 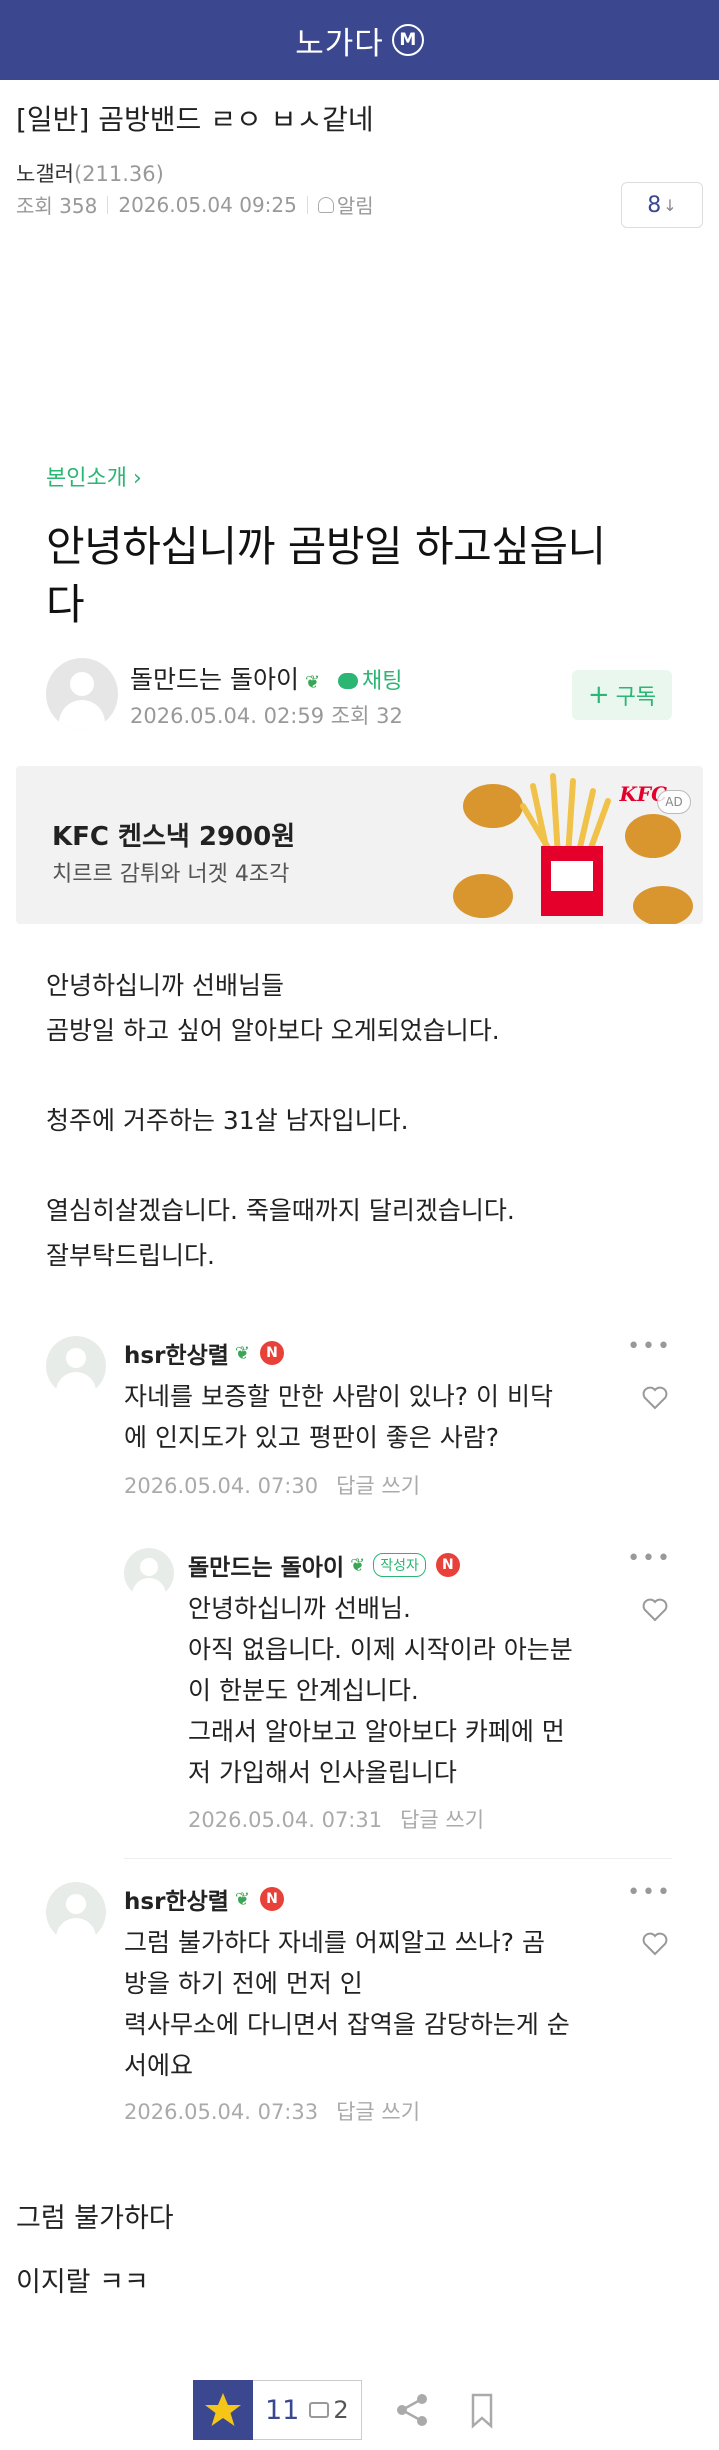 What do you see at coordinates (221, 1486) in the screenshot?
I see `comment-date: 2026.05.04. 07:30` at bounding box center [221, 1486].